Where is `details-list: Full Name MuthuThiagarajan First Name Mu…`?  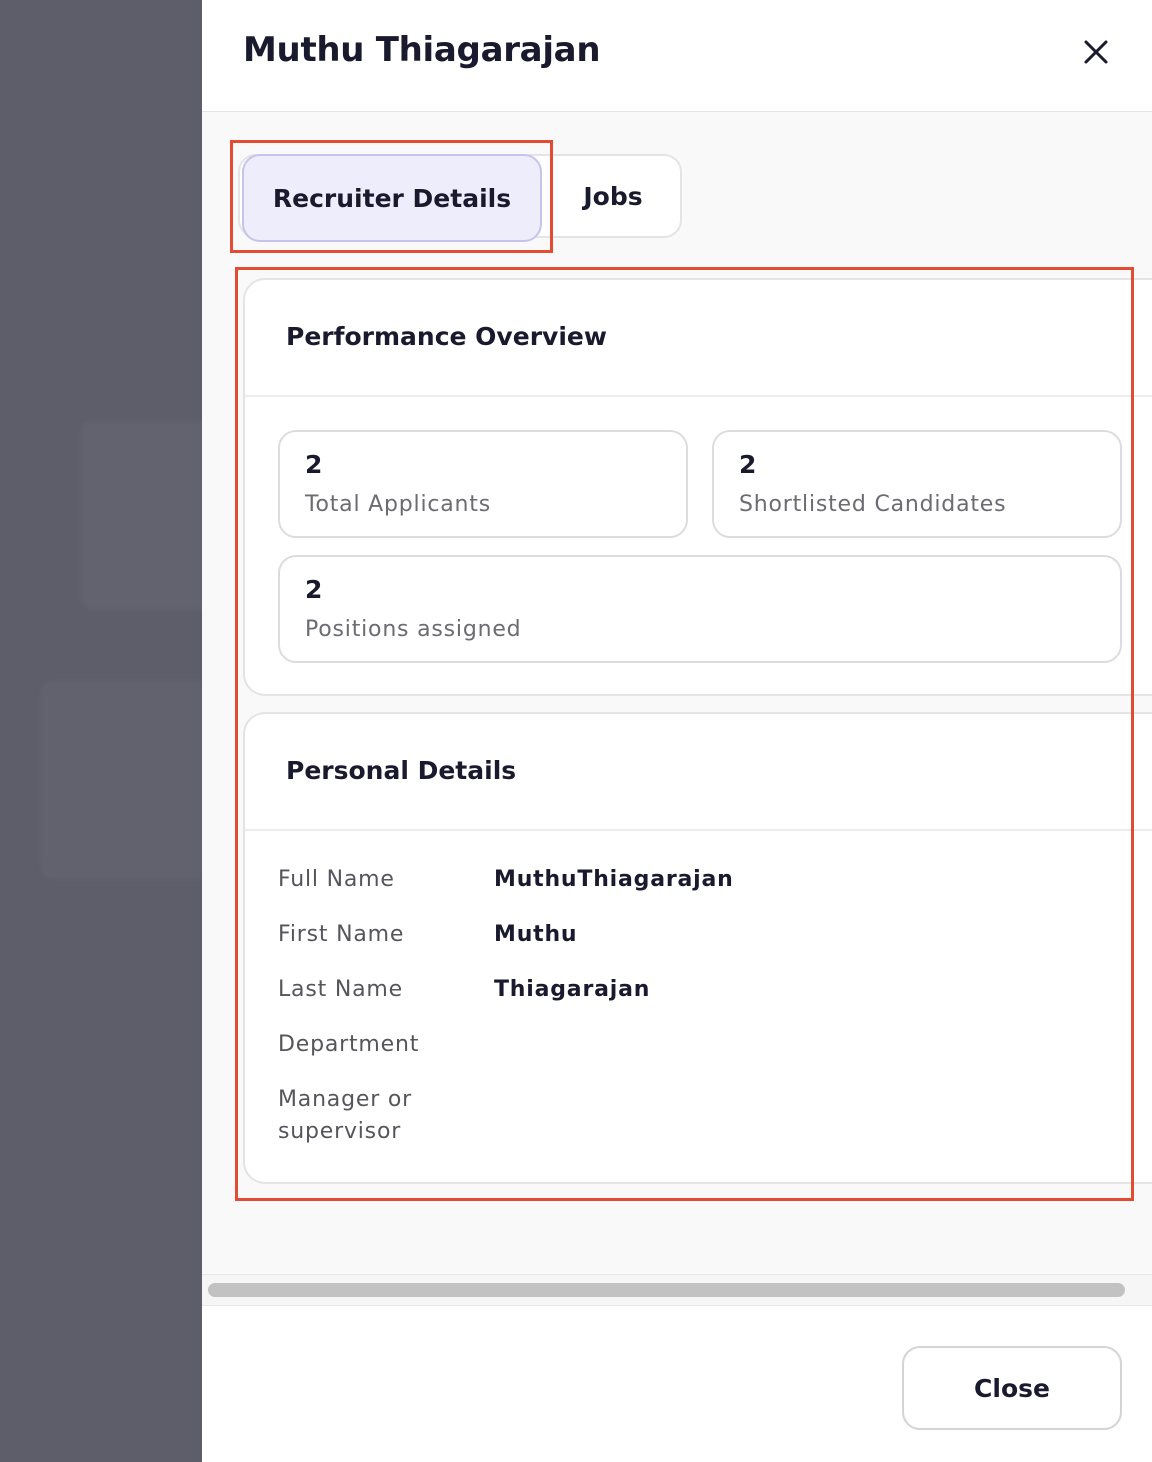
details-list: Full Name MuthuThiagarajan First Name Mu… is located at coordinates (698, 1006).